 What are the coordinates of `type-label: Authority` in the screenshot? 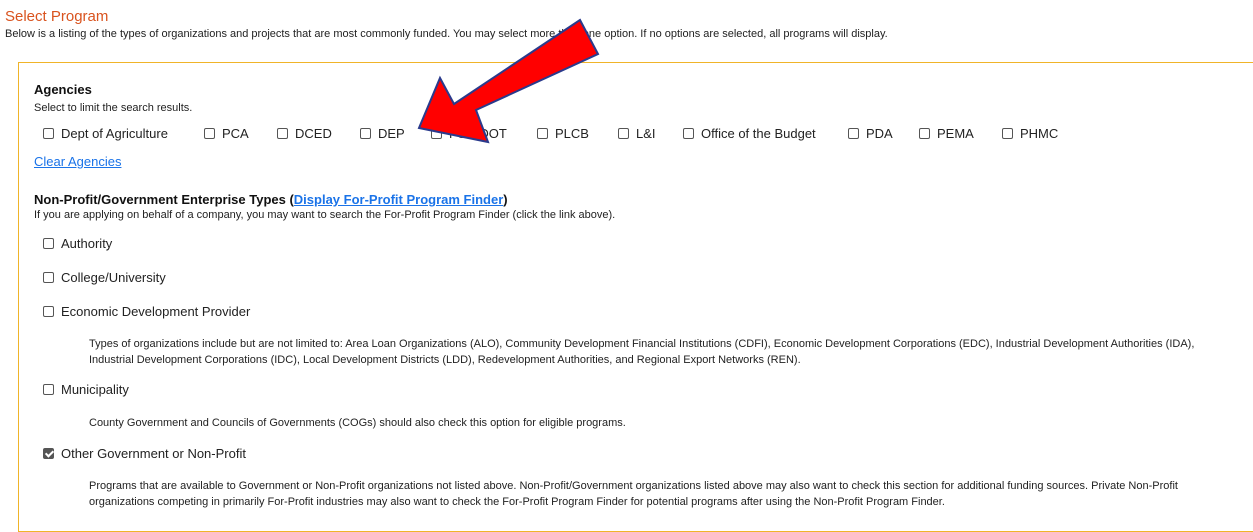 It's located at (87, 243).